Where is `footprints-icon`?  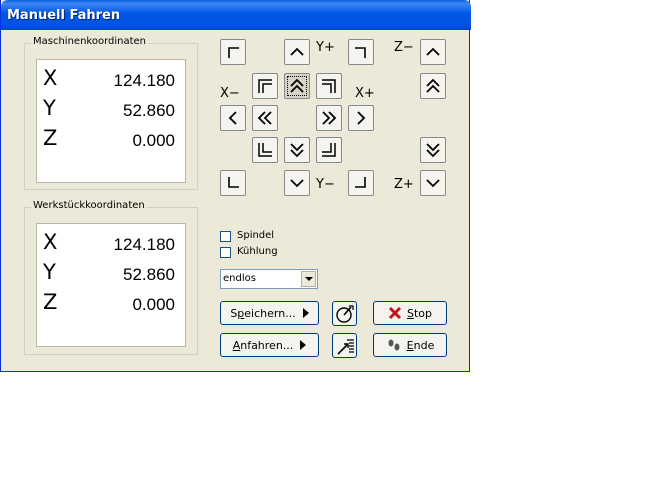
footprints-icon is located at coordinates (394, 345).